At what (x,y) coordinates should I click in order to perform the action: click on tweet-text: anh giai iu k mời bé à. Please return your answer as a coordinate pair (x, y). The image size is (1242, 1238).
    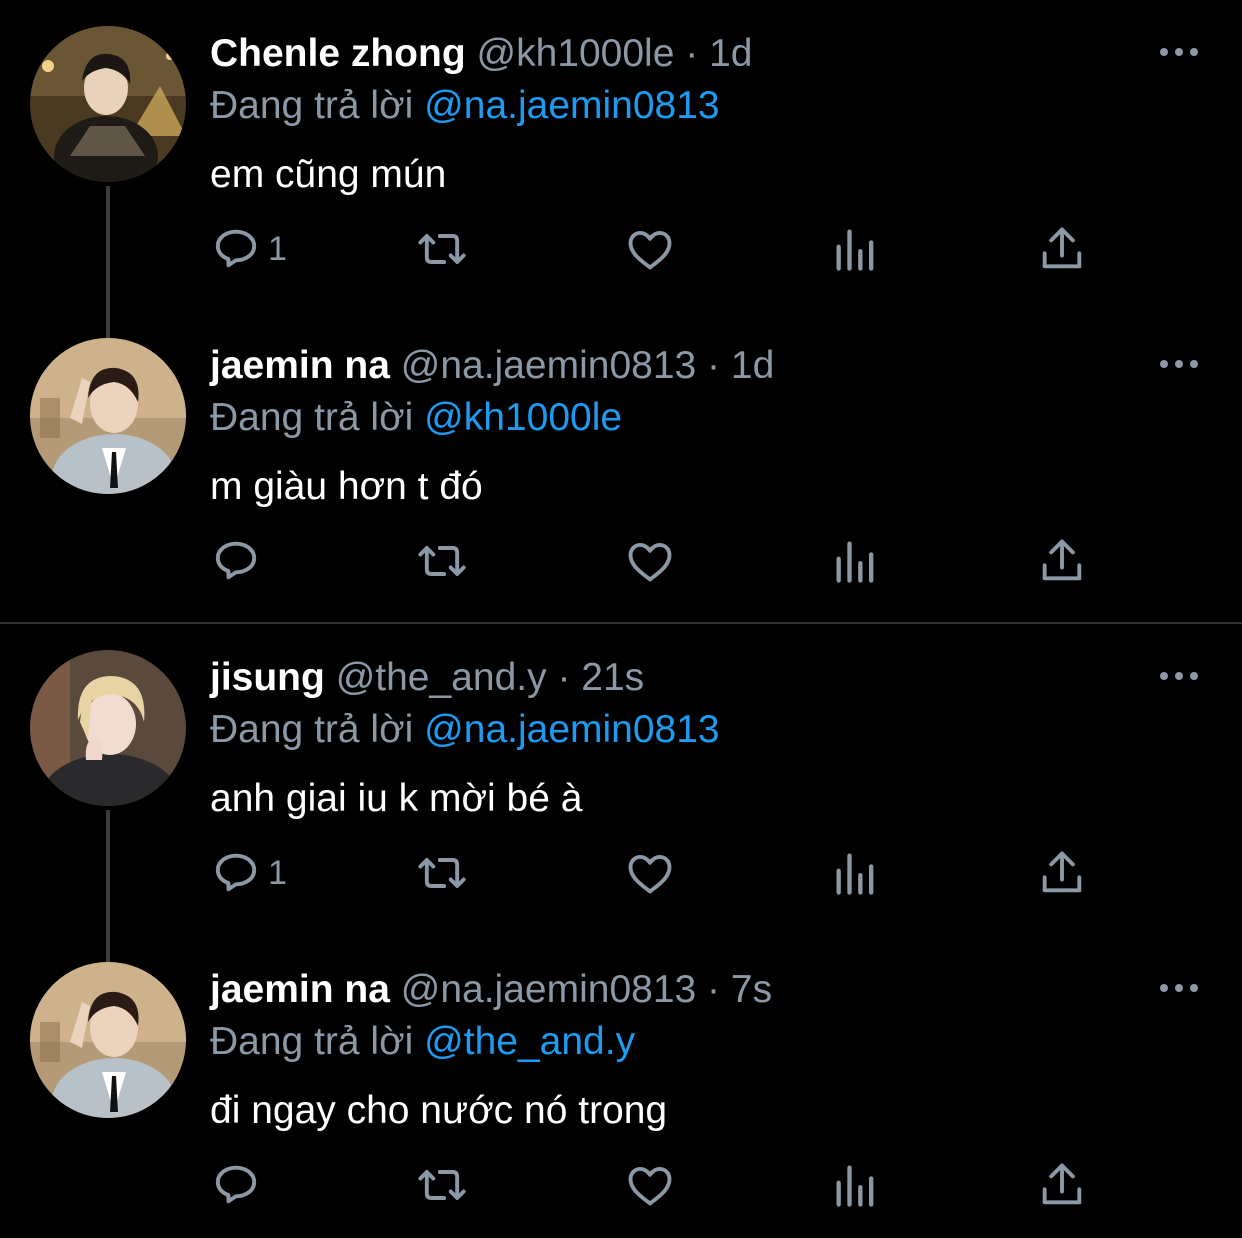
    Looking at the image, I should click on (396, 798).